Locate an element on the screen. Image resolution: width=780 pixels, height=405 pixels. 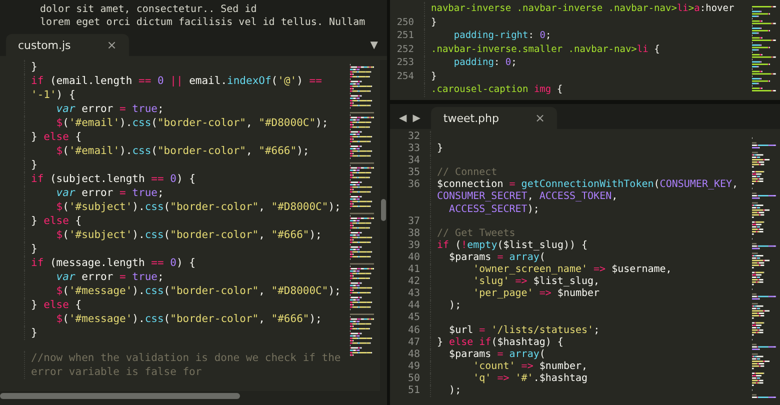
code-line: $('#message').css("border-color", "#D8000C"); is located at coordinates (186, 291).